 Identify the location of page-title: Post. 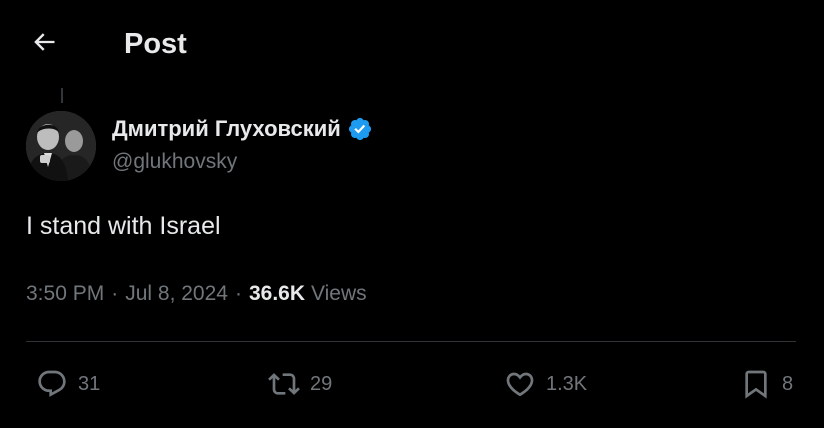
(155, 44).